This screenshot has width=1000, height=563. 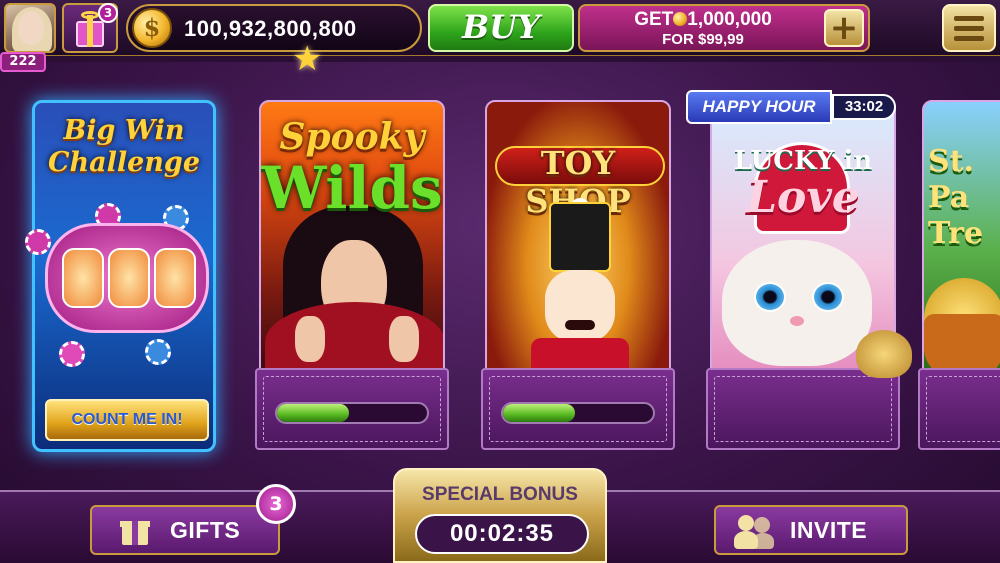 I want to click on coin-balance-panel: $ 100,932,800,800, so click(x=274, y=28).